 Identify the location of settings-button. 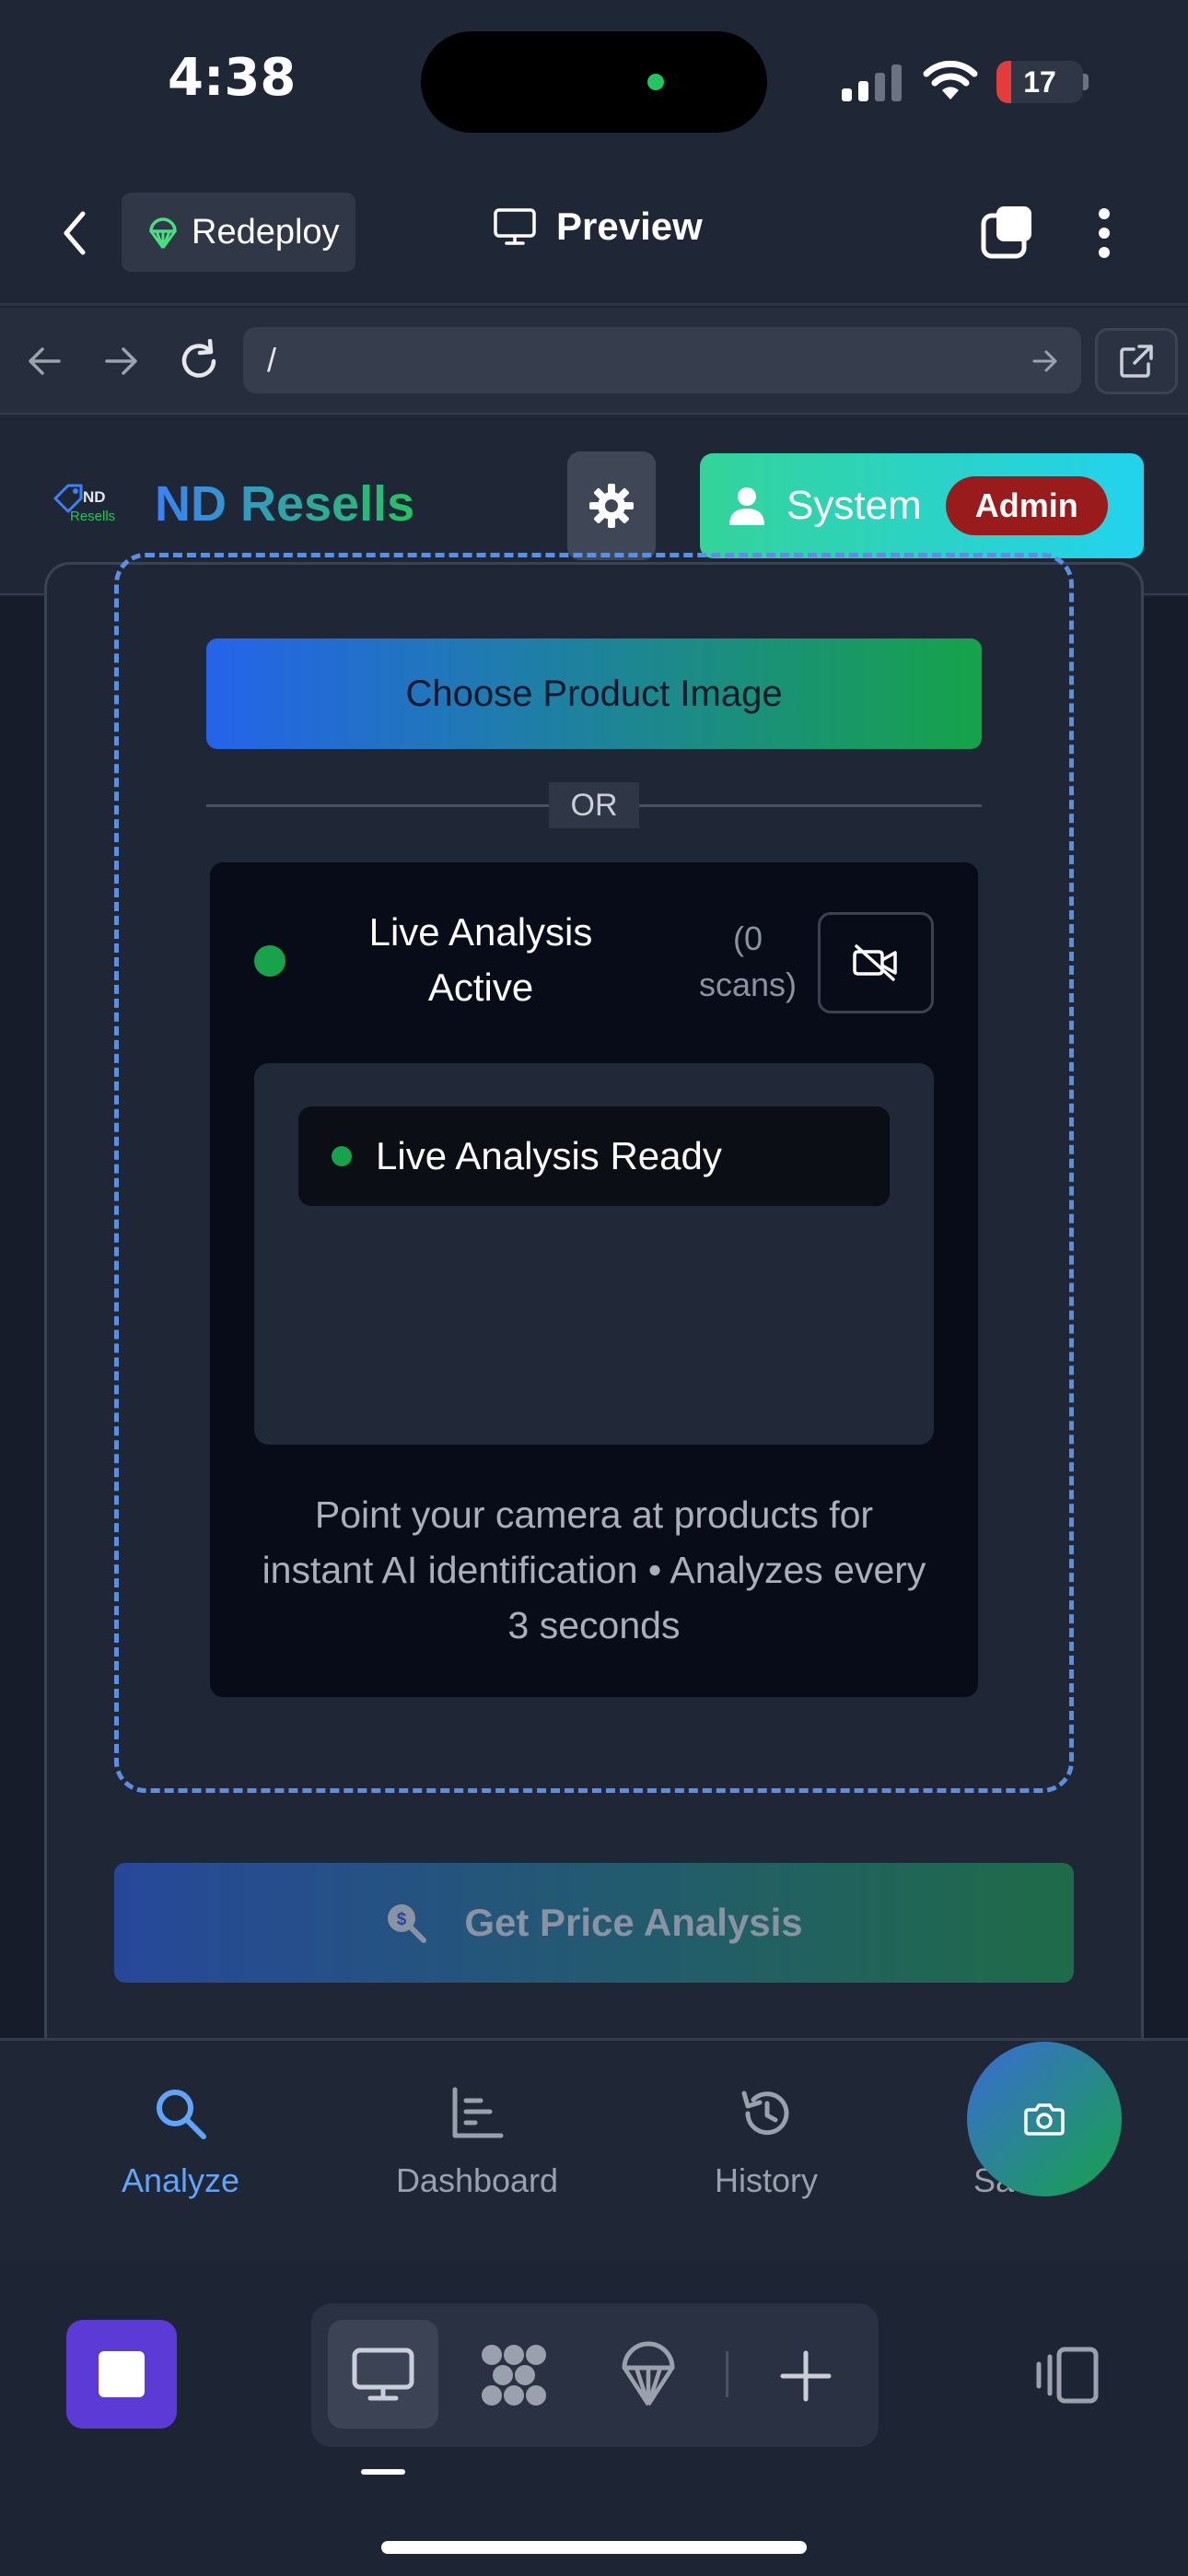
(611, 506).